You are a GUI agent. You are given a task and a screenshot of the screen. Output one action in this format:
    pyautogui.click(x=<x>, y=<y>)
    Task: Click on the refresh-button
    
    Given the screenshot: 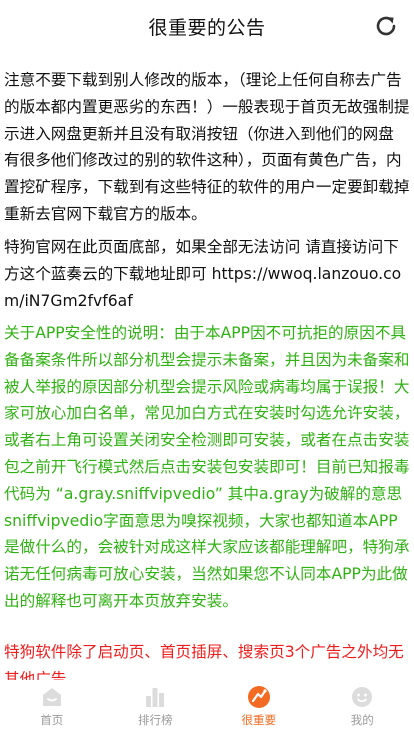 What is the action you would take?
    pyautogui.click(x=386, y=26)
    